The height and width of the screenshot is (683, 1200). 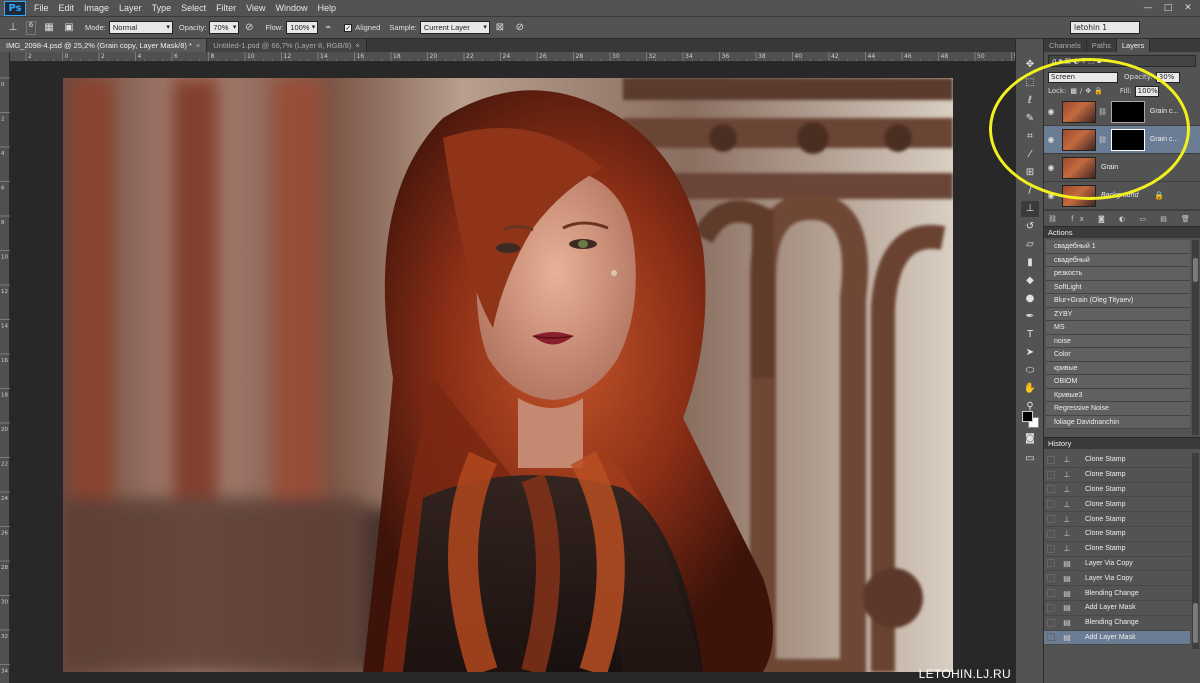 What do you see at coordinates (1030, 263) in the screenshot?
I see `gradient-tool-icon: ▮` at bounding box center [1030, 263].